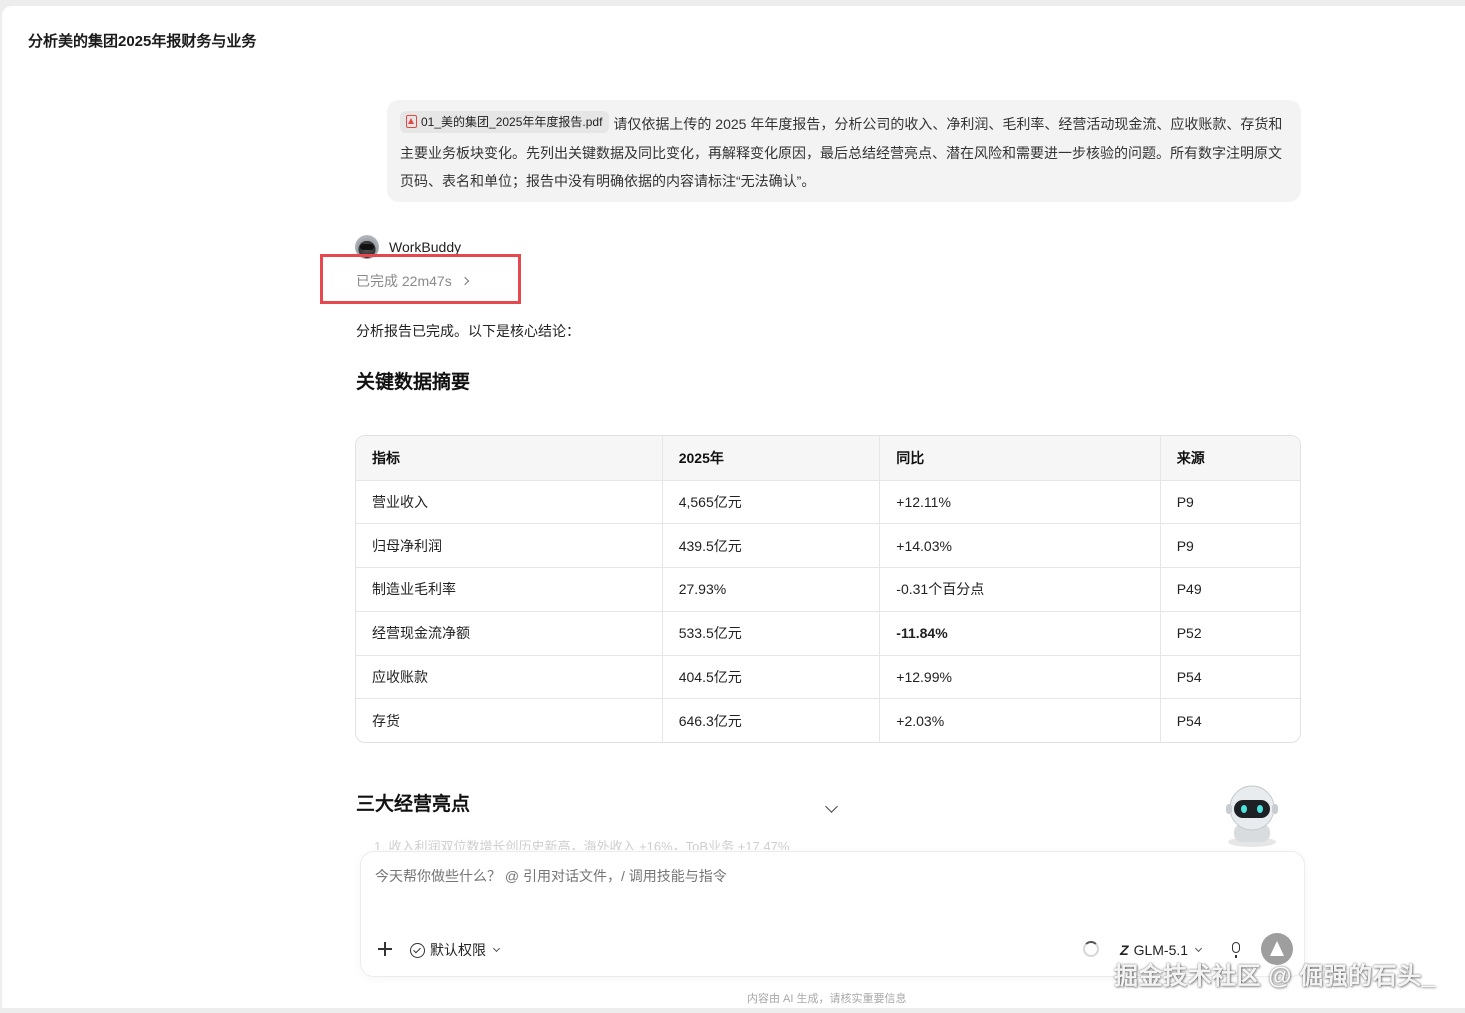 The width and height of the screenshot is (1465, 1013). Describe the element at coordinates (771, 458) in the screenshot. I see `column-header: 2025年` at that location.